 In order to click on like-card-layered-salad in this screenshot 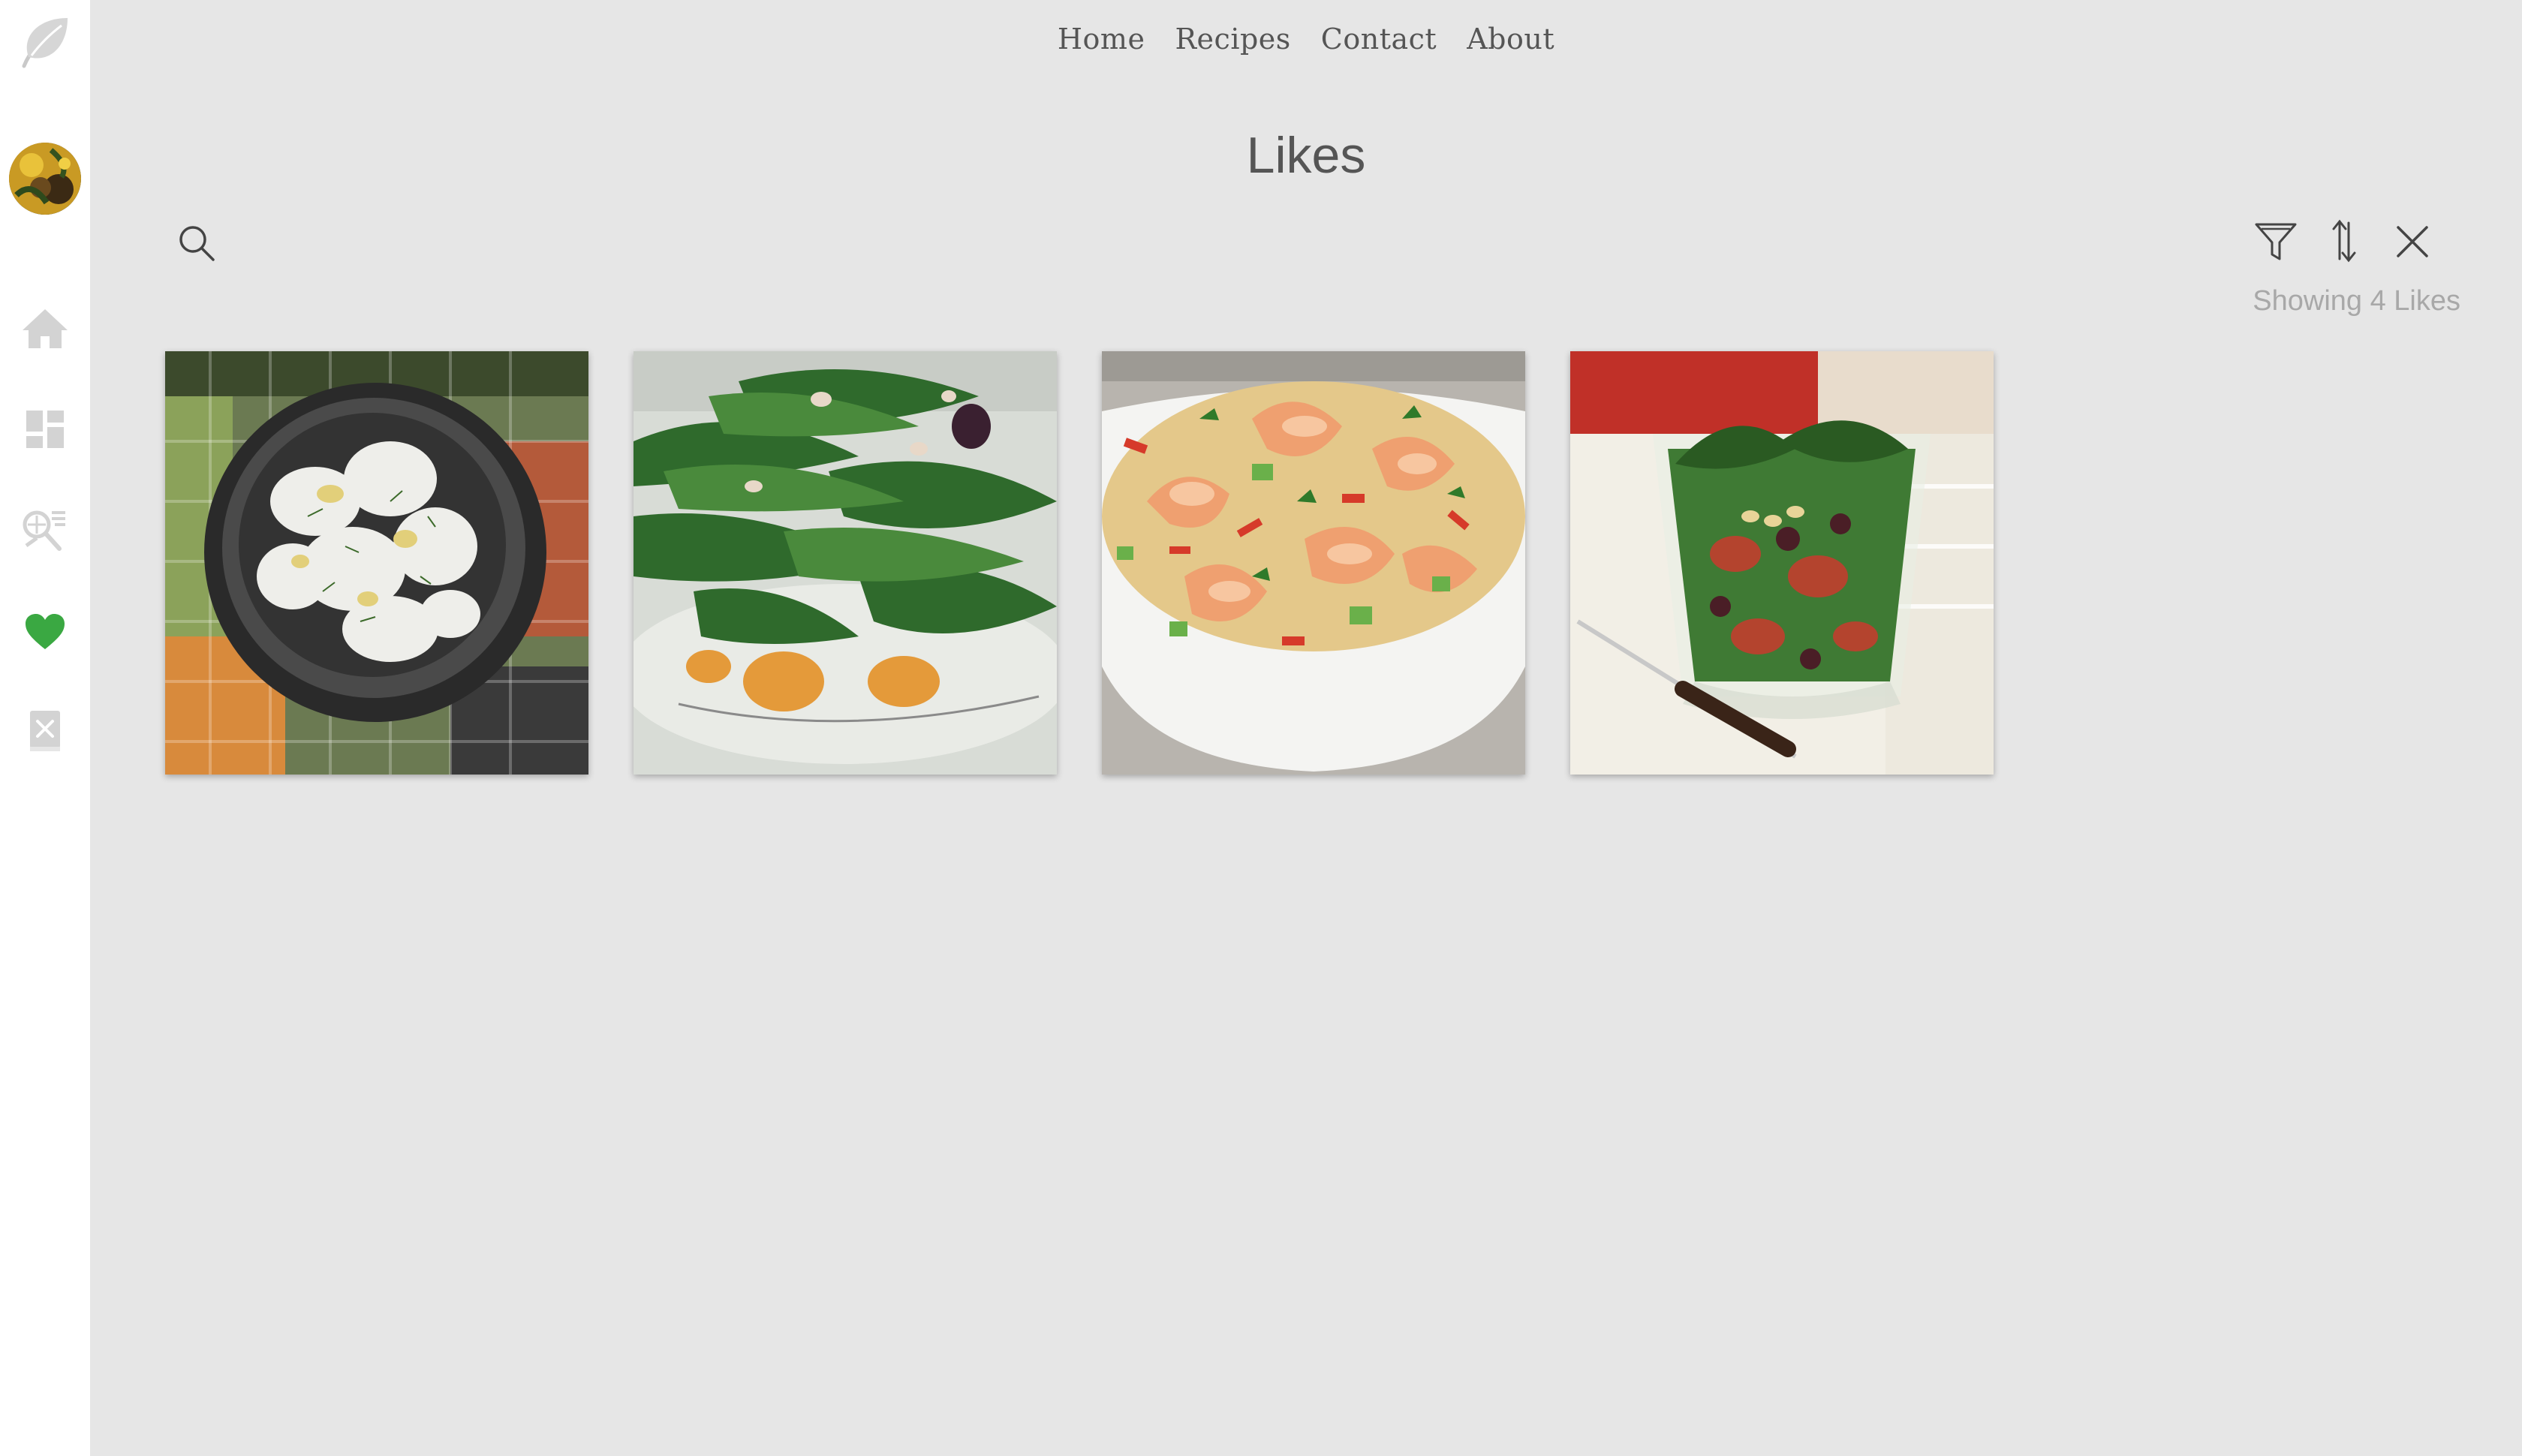, I will do `click(1782, 563)`.